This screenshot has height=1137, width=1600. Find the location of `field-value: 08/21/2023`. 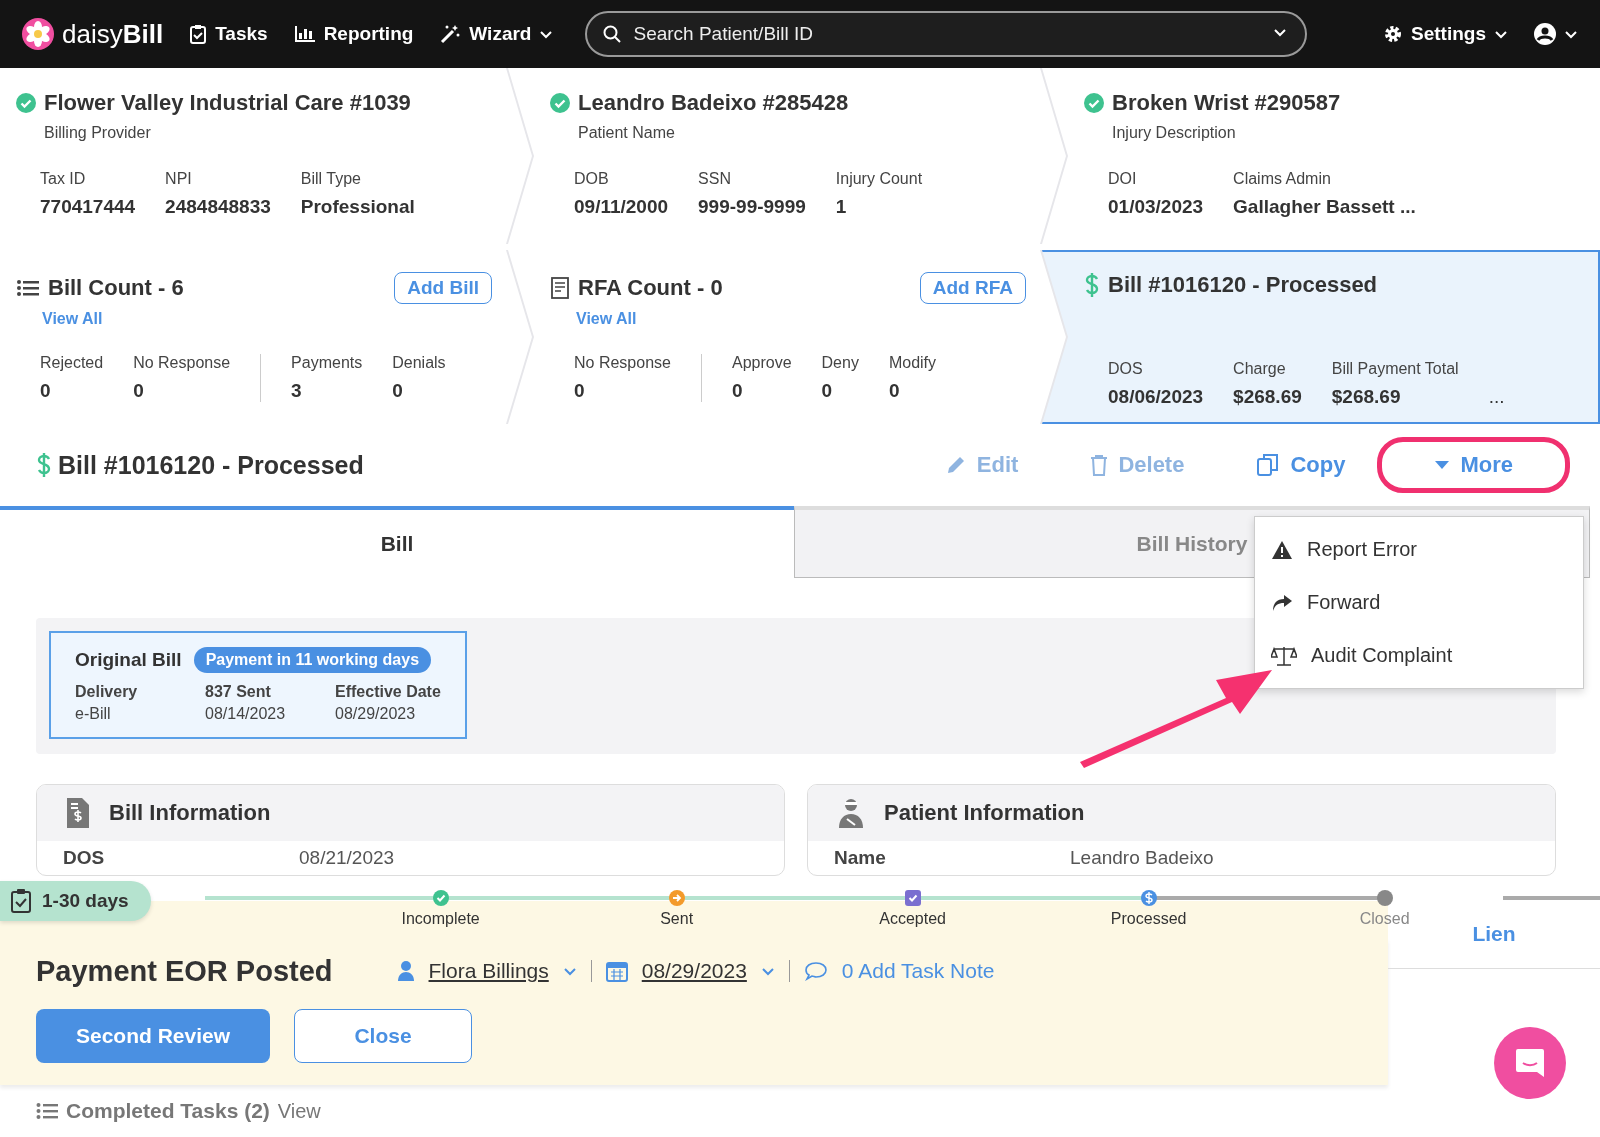

field-value: 08/21/2023 is located at coordinates (347, 858).